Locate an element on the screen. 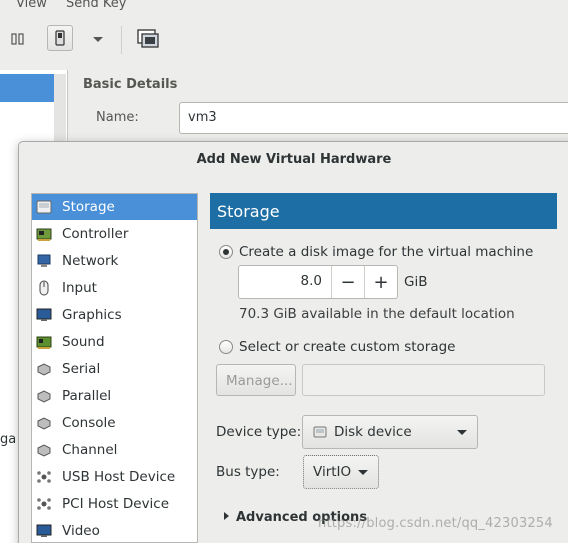 Image resolution: width=568 pixels, height=543 pixels. hardware-item-label: Input is located at coordinates (79, 288).